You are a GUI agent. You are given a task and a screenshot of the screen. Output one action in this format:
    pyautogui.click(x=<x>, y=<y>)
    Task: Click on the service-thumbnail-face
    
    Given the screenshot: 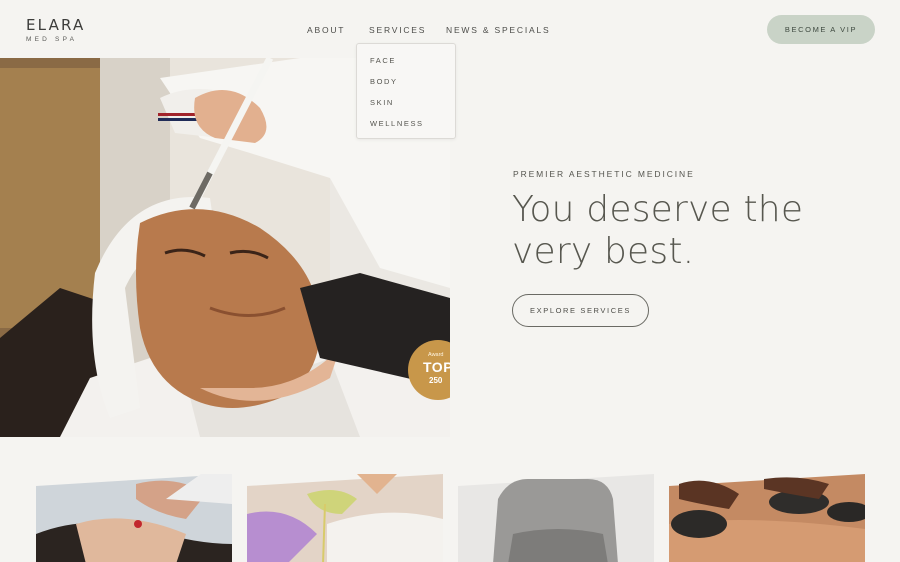 What is the action you would take?
    pyautogui.click(x=134, y=518)
    